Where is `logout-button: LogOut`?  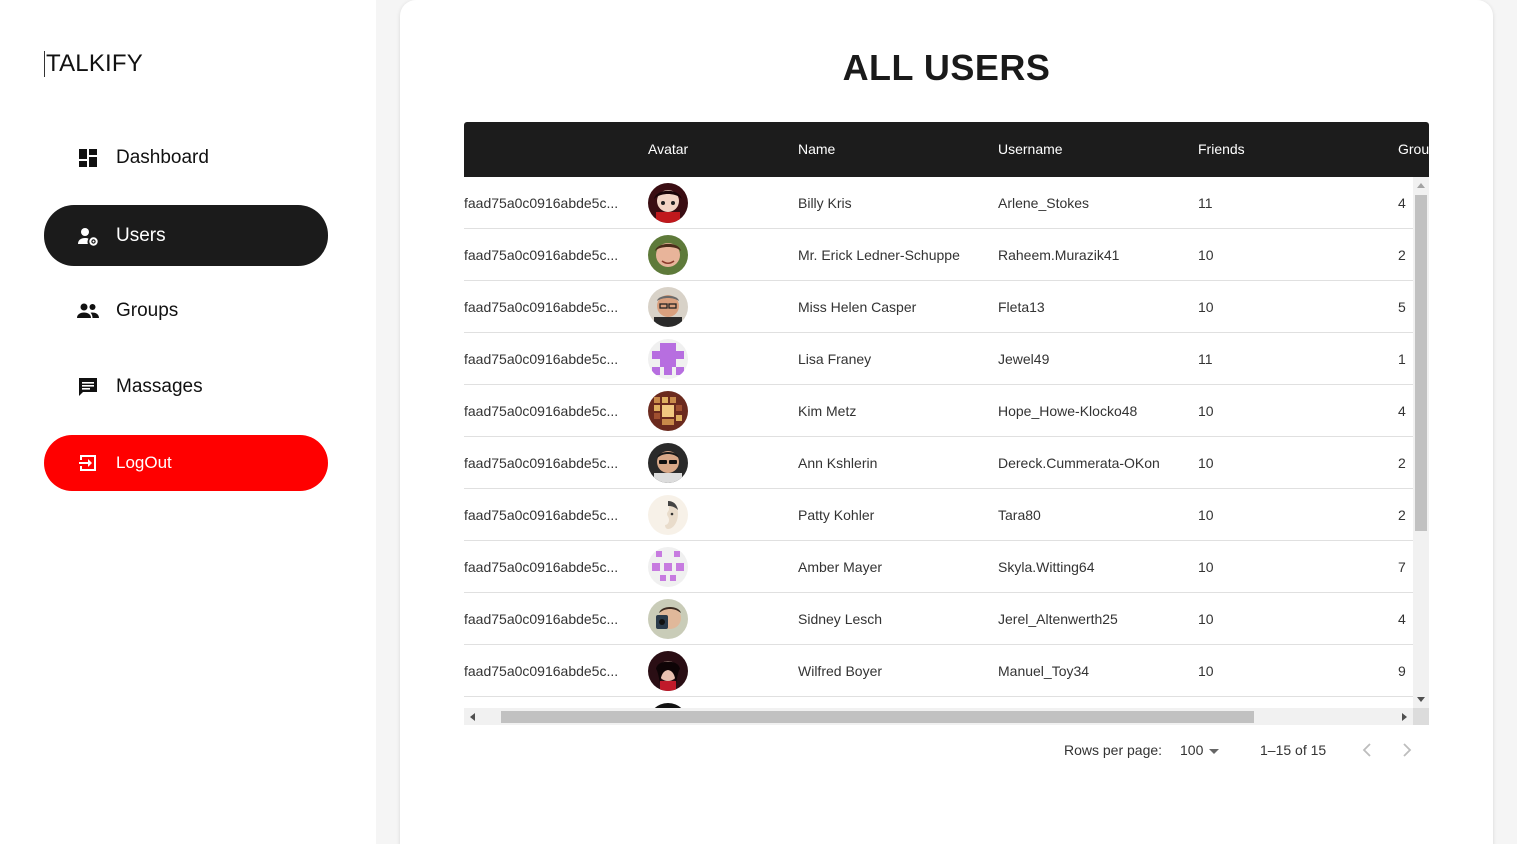
logout-button: LogOut is located at coordinates (186, 463).